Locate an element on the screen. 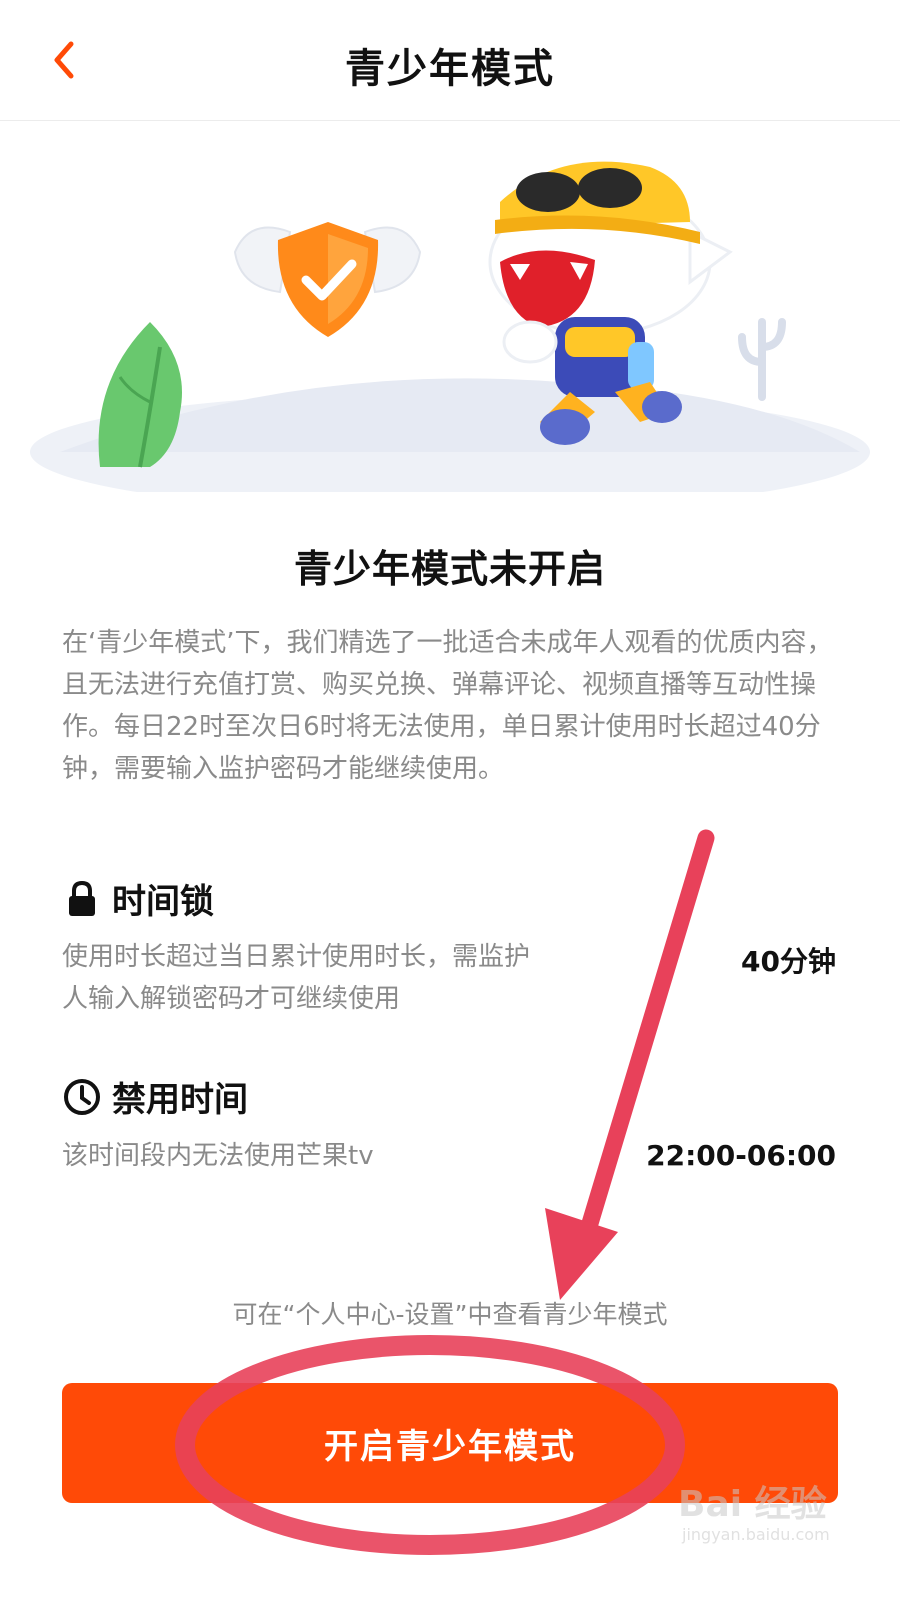 The image size is (900, 1600). time-lock-desc-line2: 人输入解锁密码才可继续使用 is located at coordinates (231, 999).